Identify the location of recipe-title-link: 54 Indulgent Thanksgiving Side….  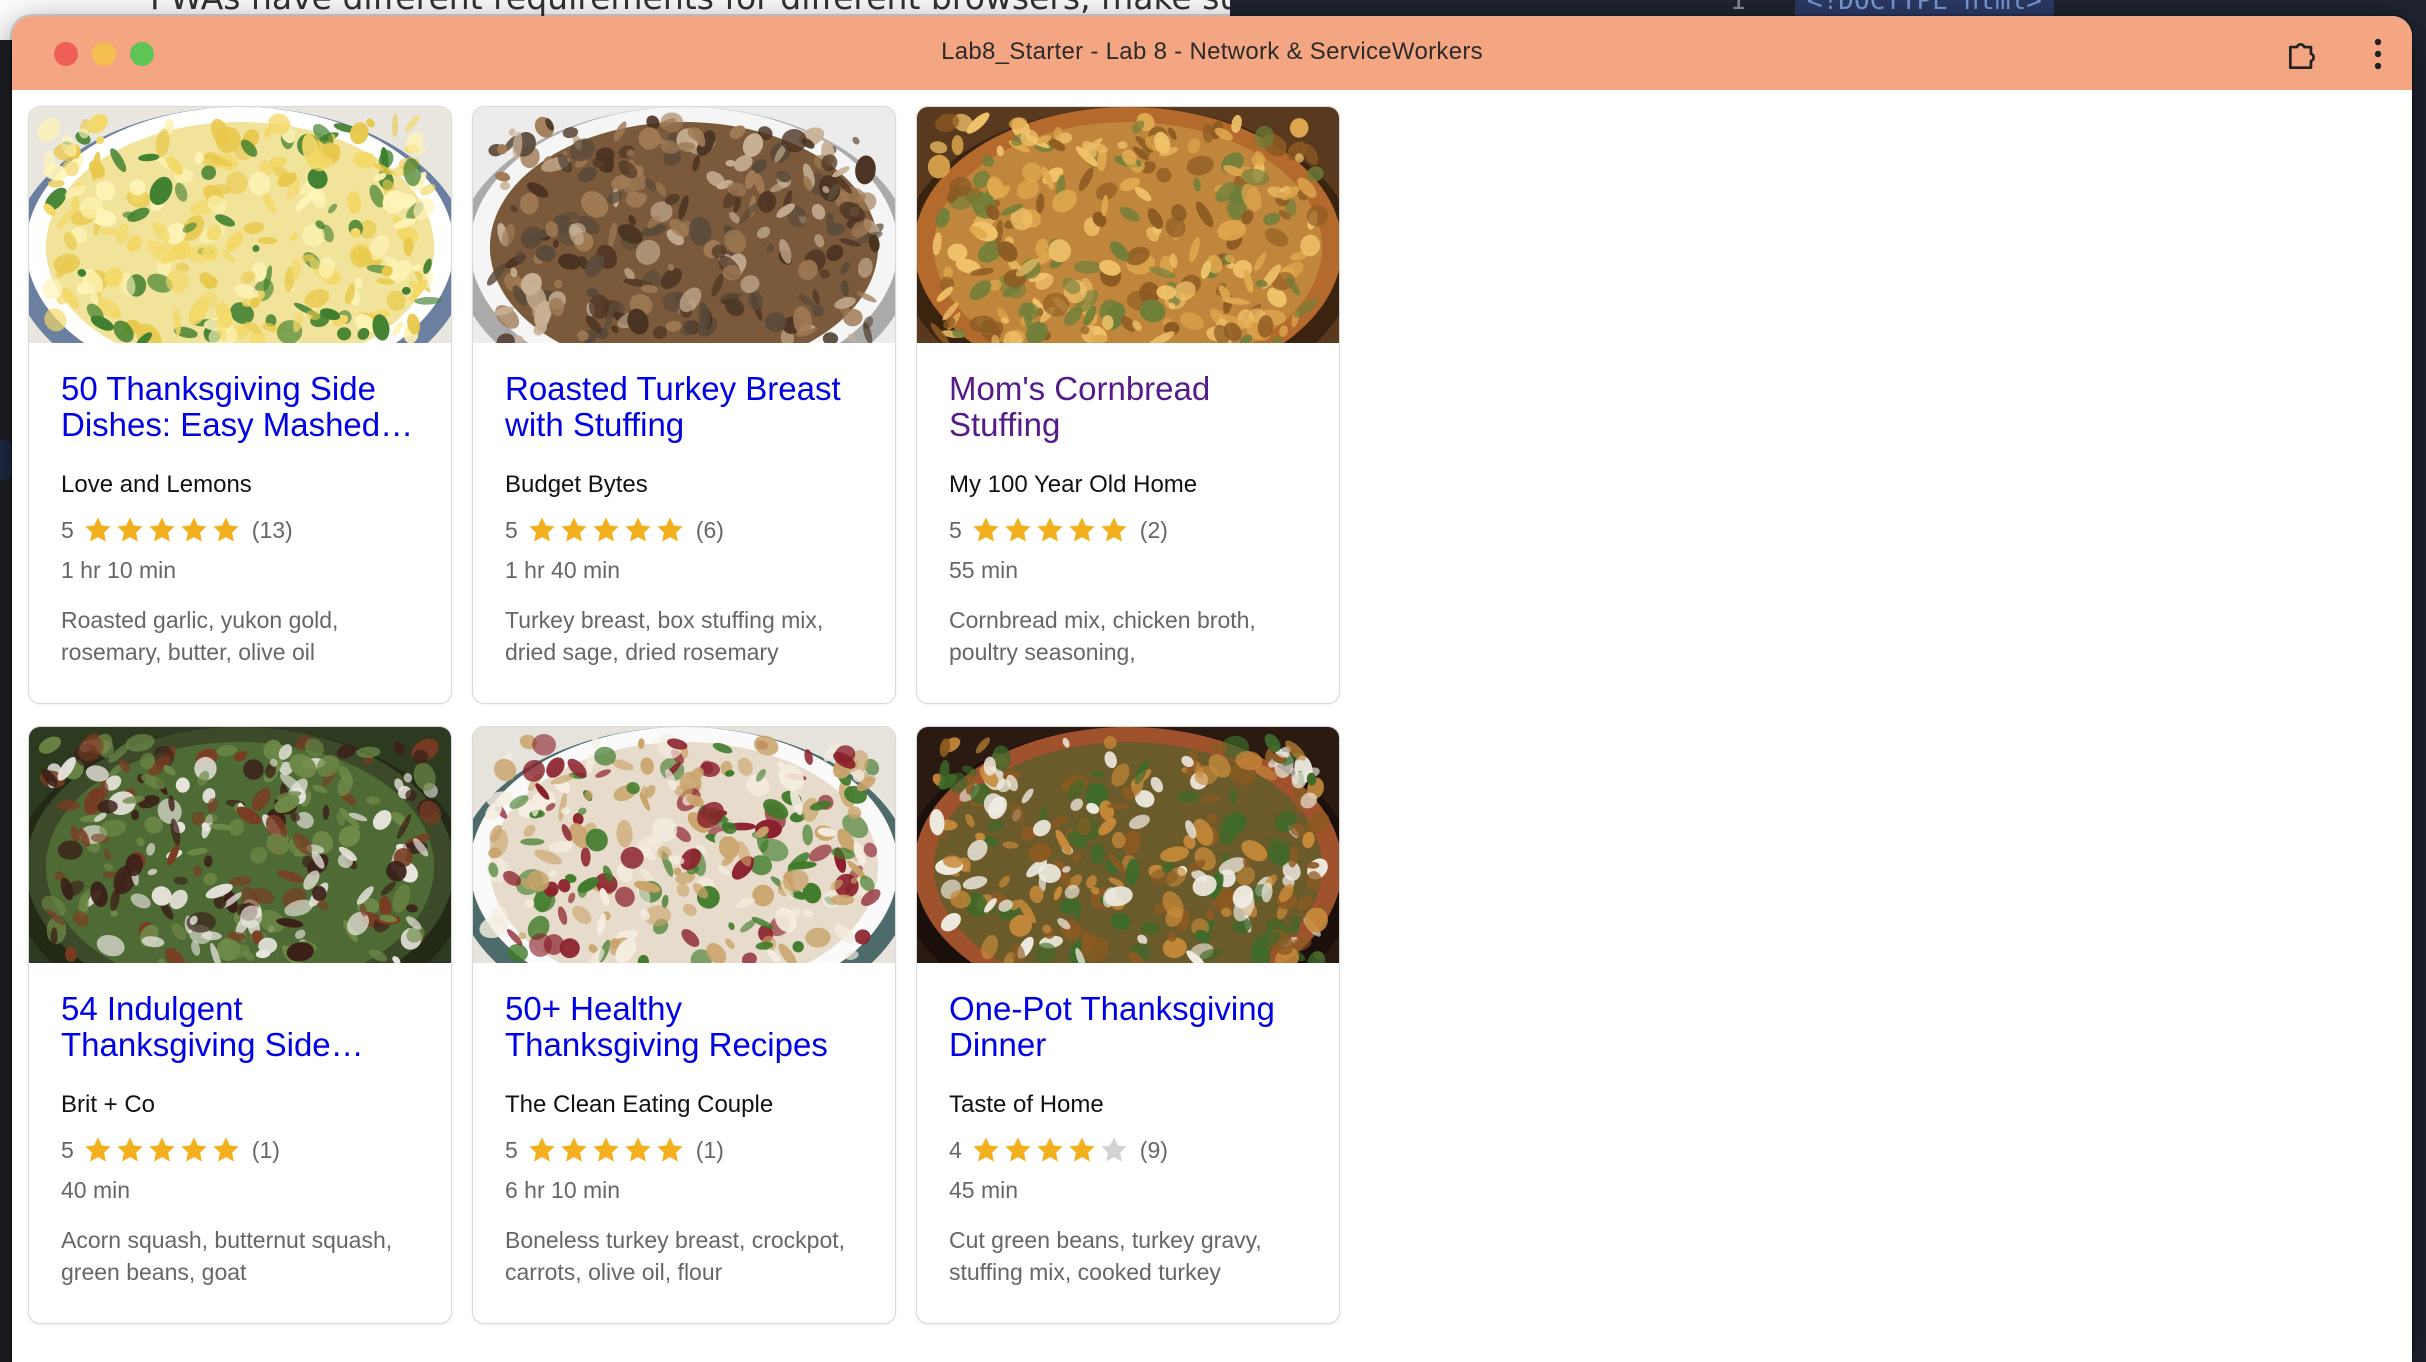
(240, 1027).